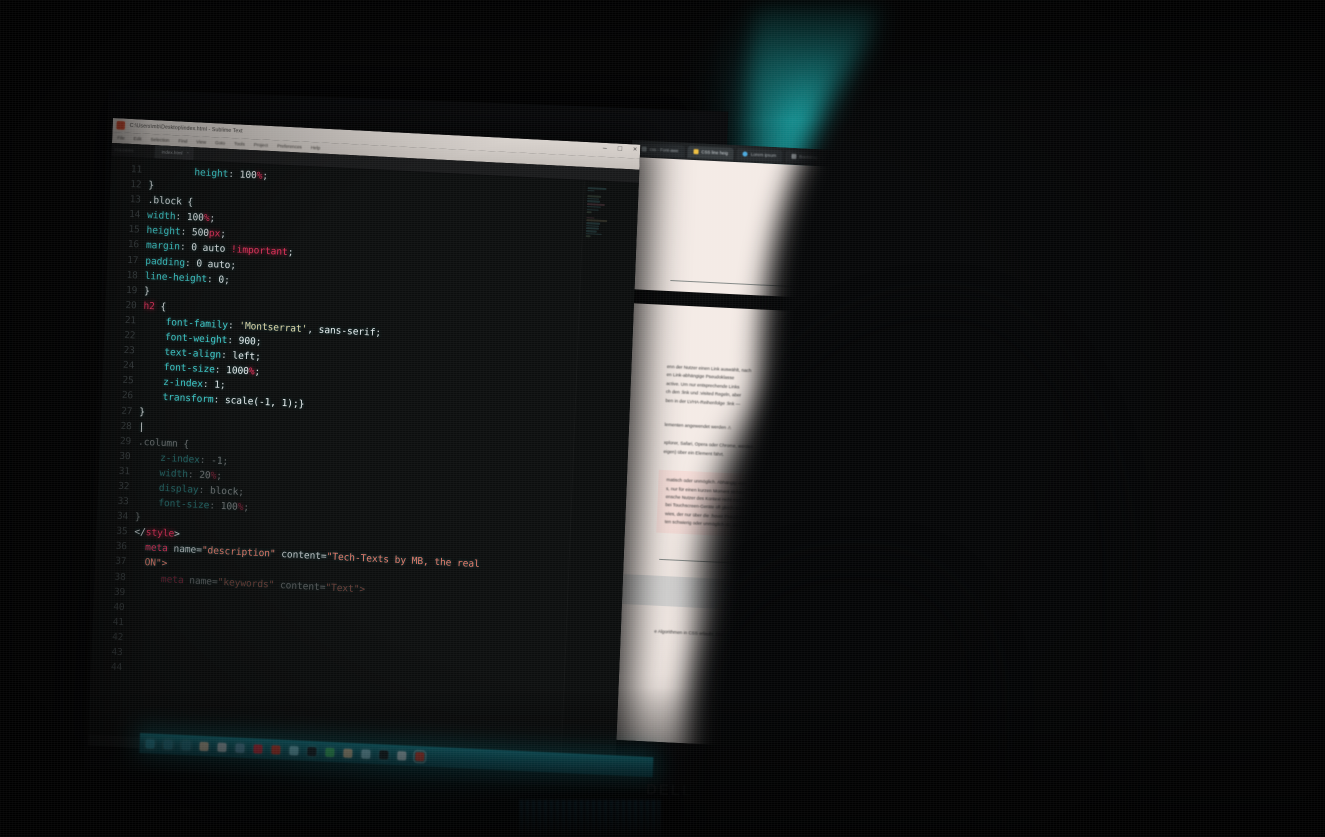  What do you see at coordinates (660, 150) in the screenshot?
I see `browser-tab: css - Font-awe` at bounding box center [660, 150].